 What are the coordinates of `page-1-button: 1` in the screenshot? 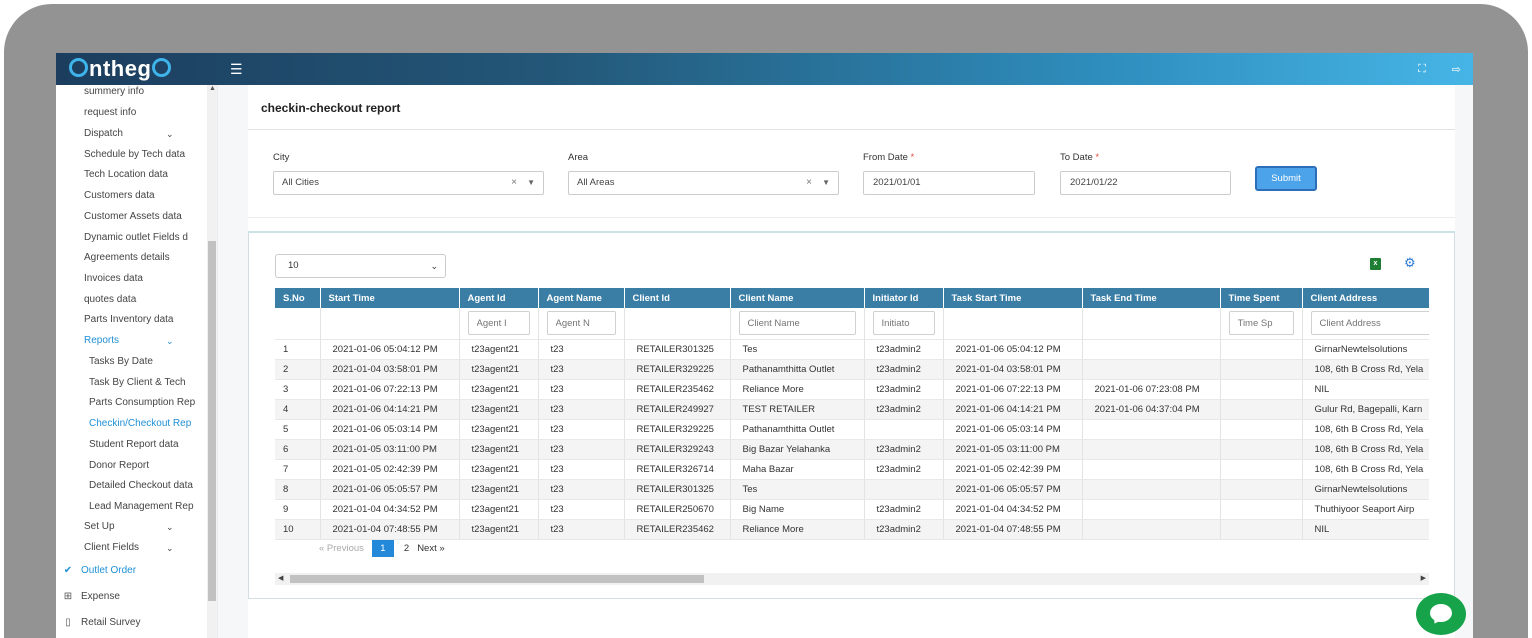 It's located at (382, 548).